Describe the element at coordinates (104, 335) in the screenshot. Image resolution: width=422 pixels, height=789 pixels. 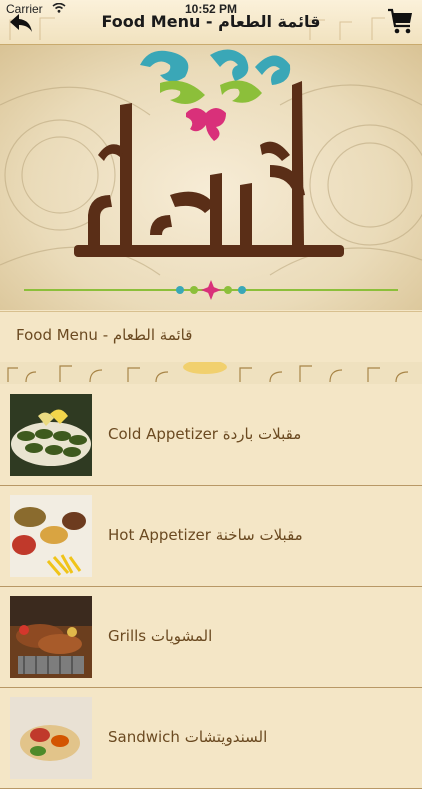
I see `section-heading-text: Food Menu - قائمة الطعام` at that location.